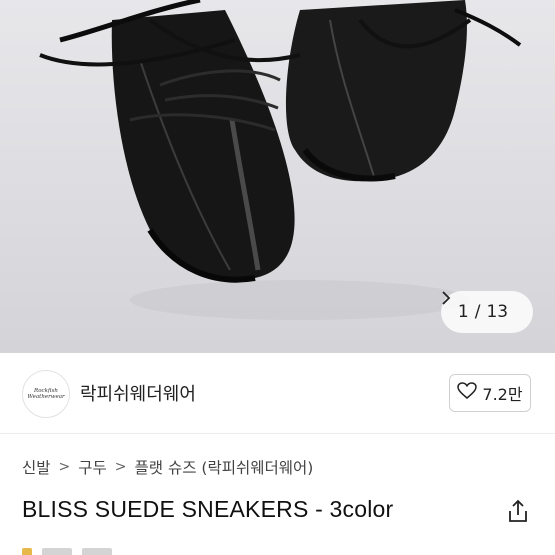 This screenshot has width=555, height=555. What do you see at coordinates (57, 551) in the screenshot?
I see `rating-text-peek` at bounding box center [57, 551].